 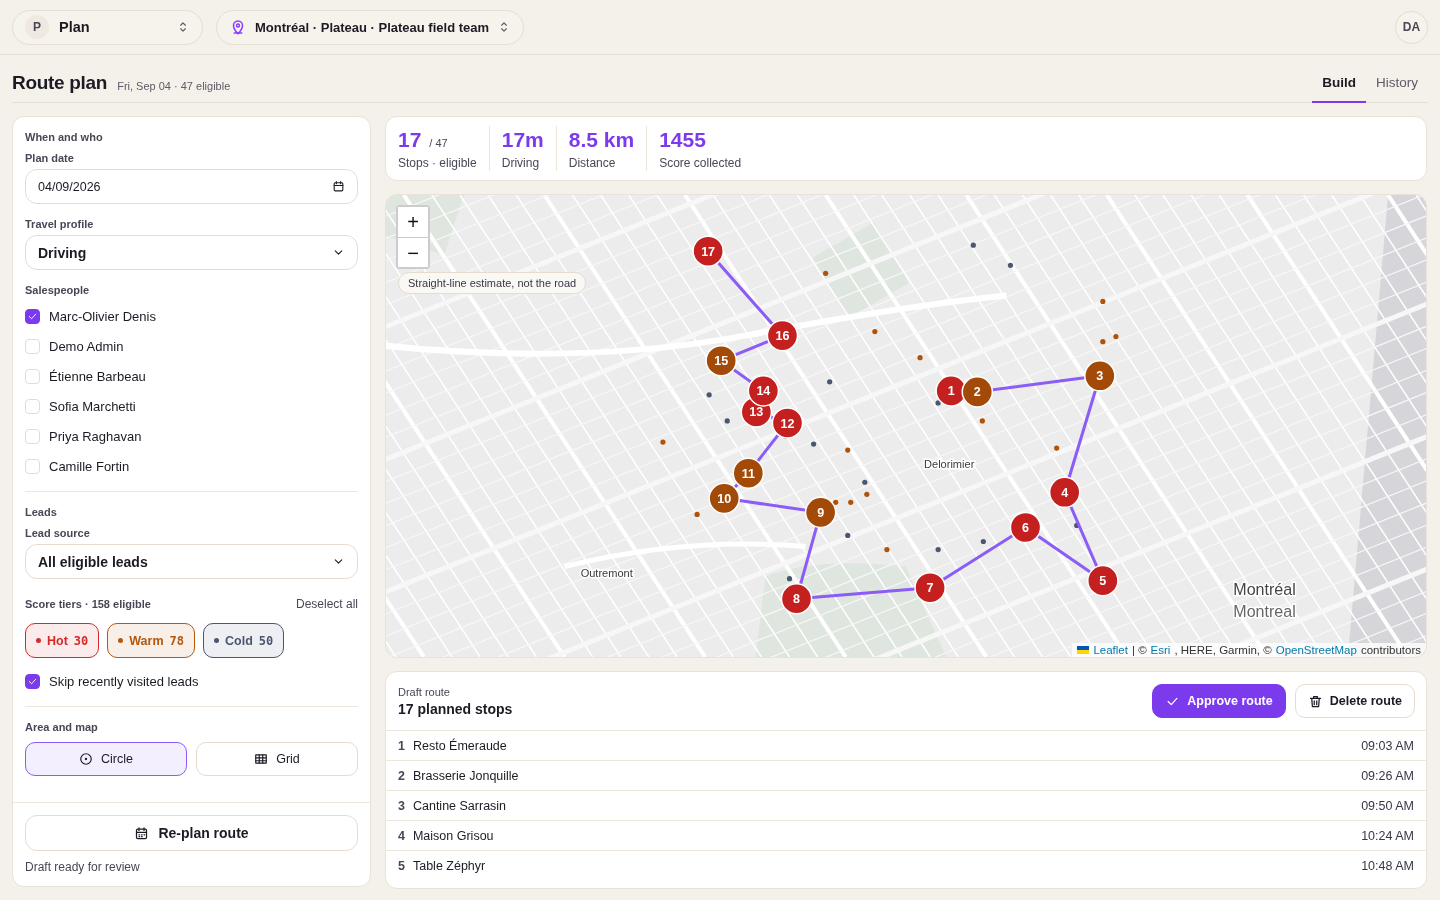 I want to click on stop-marker: 4, so click(x=1064, y=492).